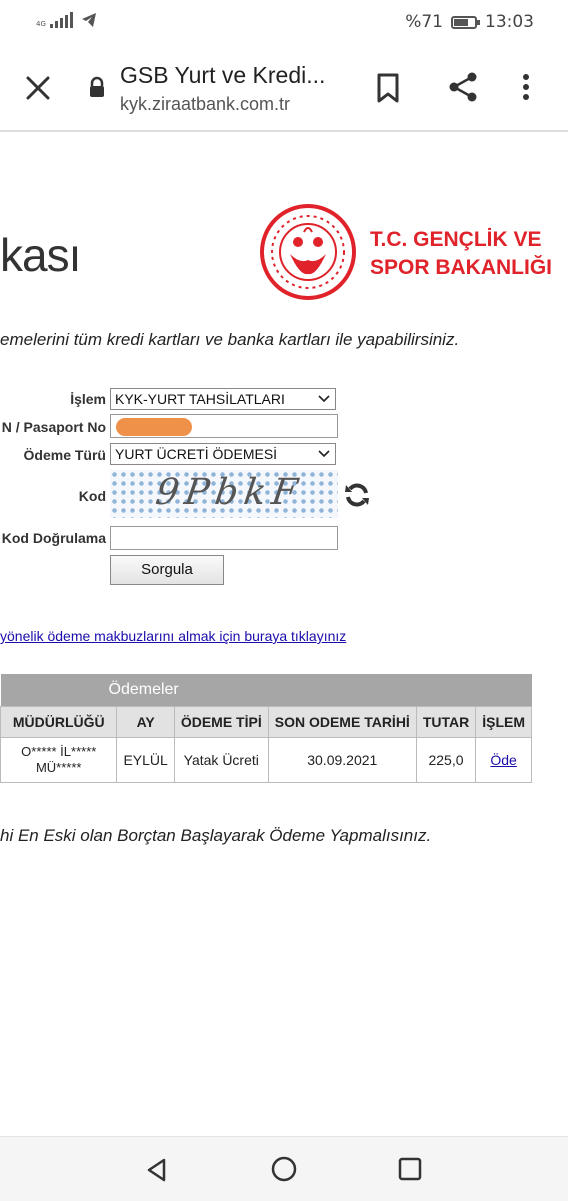  What do you see at coordinates (221, 722) in the screenshot?
I see `column-header: ÖDEME TİPİ` at bounding box center [221, 722].